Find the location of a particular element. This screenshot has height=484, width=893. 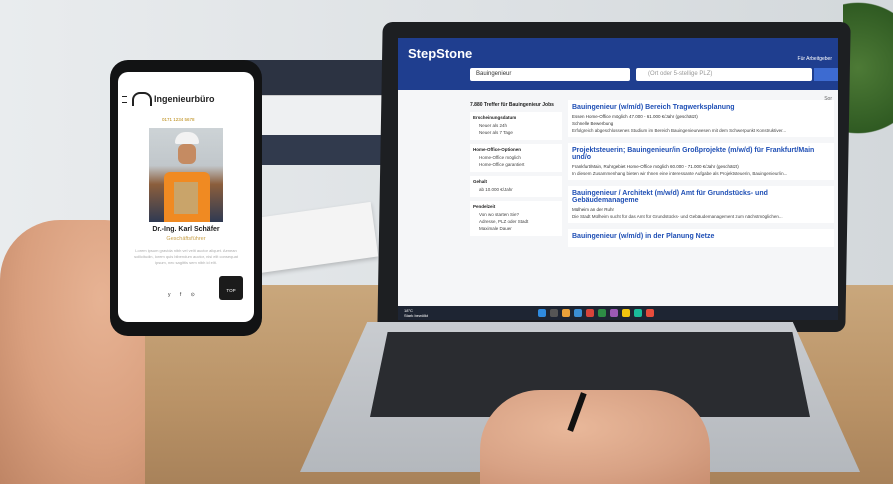

search-icon is located at coordinates (554, 313).